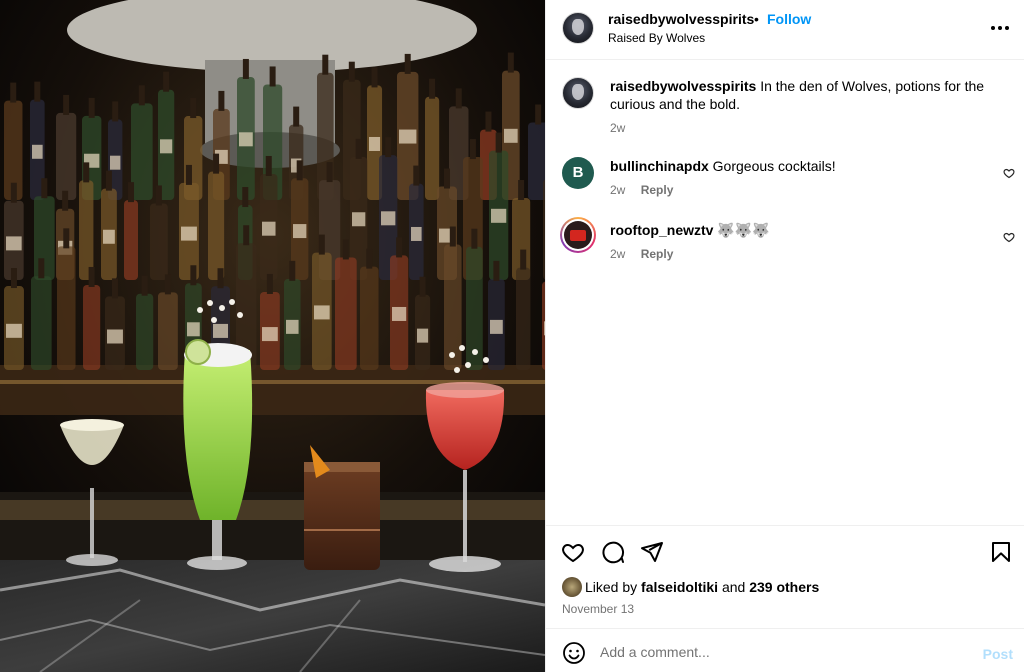 This screenshot has height=672, width=1024. What do you see at coordinates (578, 93) in the screenshot?
I see `caption-author-avatar` at bounding box center [578, 93].